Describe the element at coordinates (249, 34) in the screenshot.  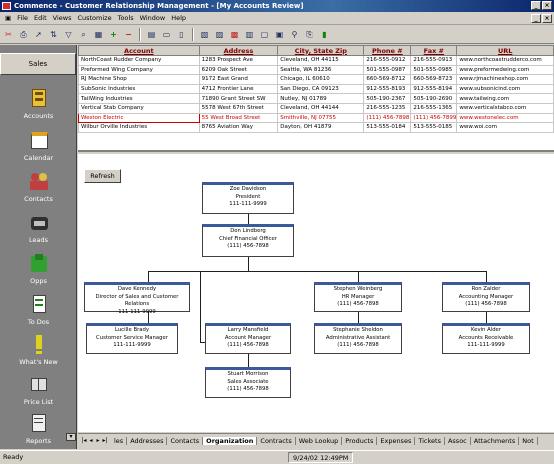
I see `table-icon: ▥` at that location.